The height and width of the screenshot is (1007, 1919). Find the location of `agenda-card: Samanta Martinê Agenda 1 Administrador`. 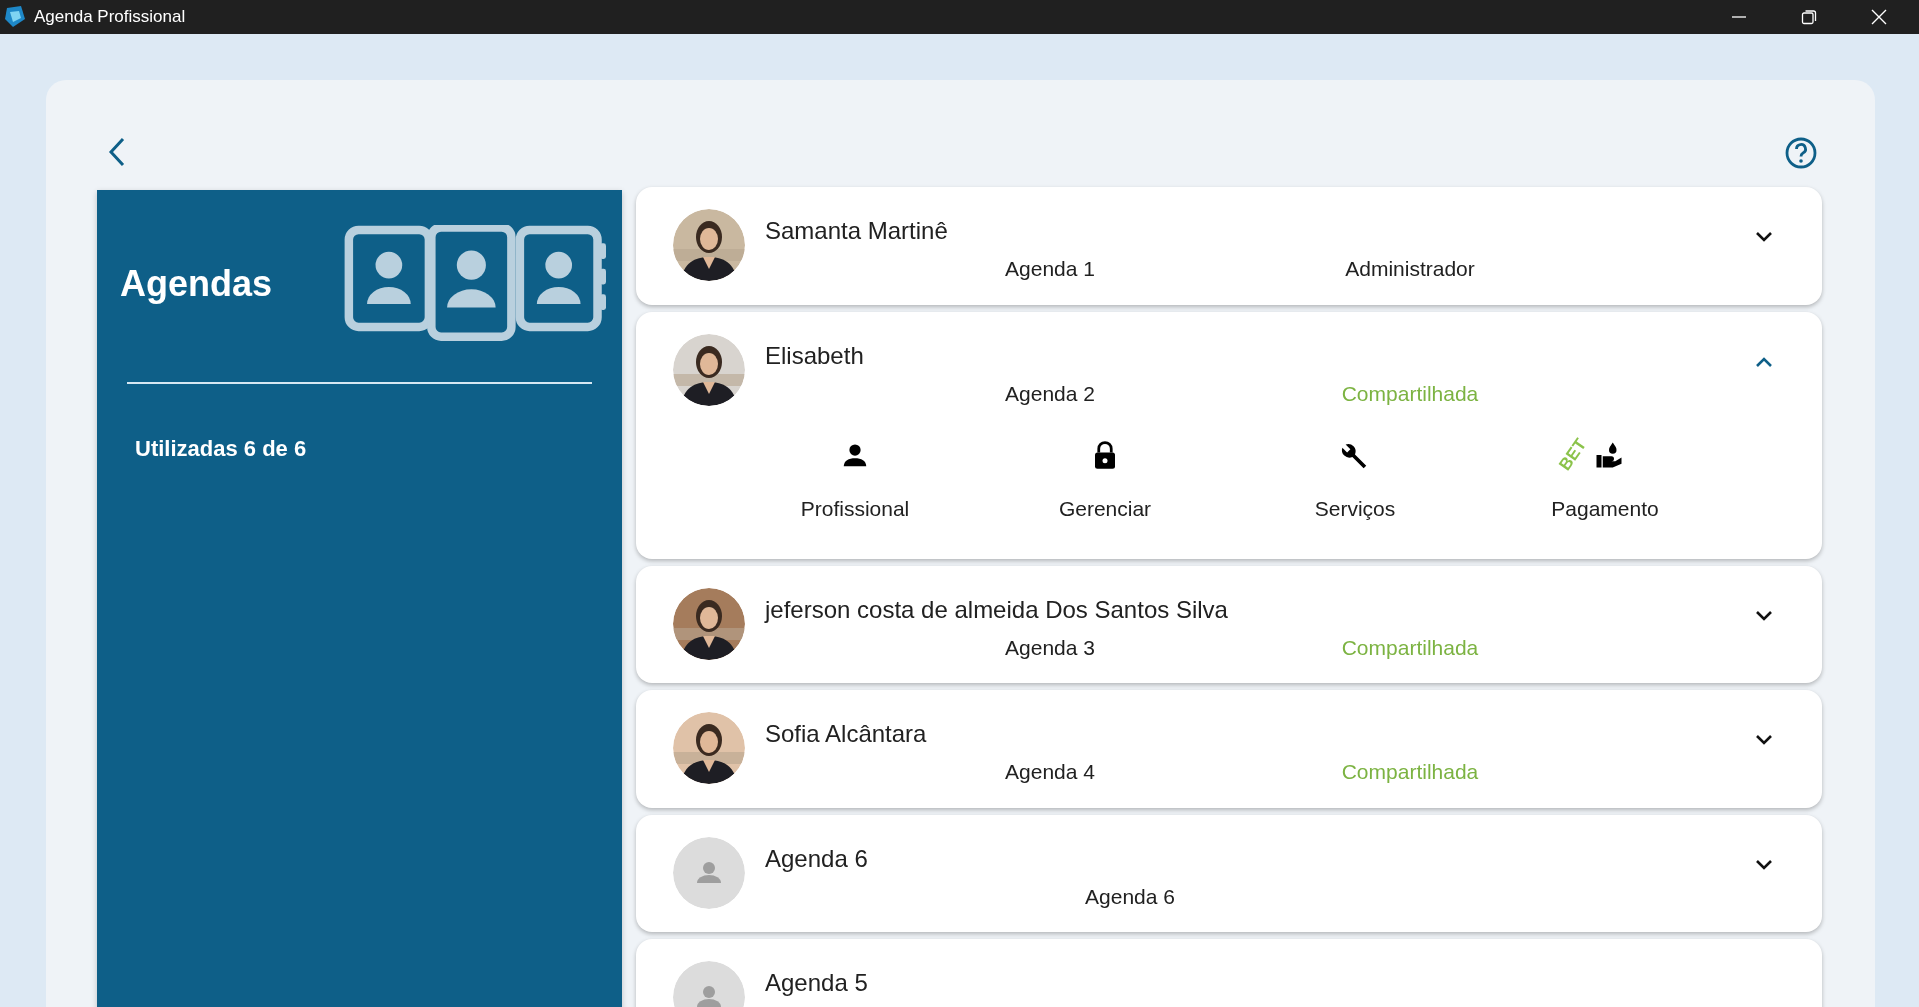

agenda-card: Samanta Martinê Agenda 1 Administrador is located at coordinates (1229, 246).